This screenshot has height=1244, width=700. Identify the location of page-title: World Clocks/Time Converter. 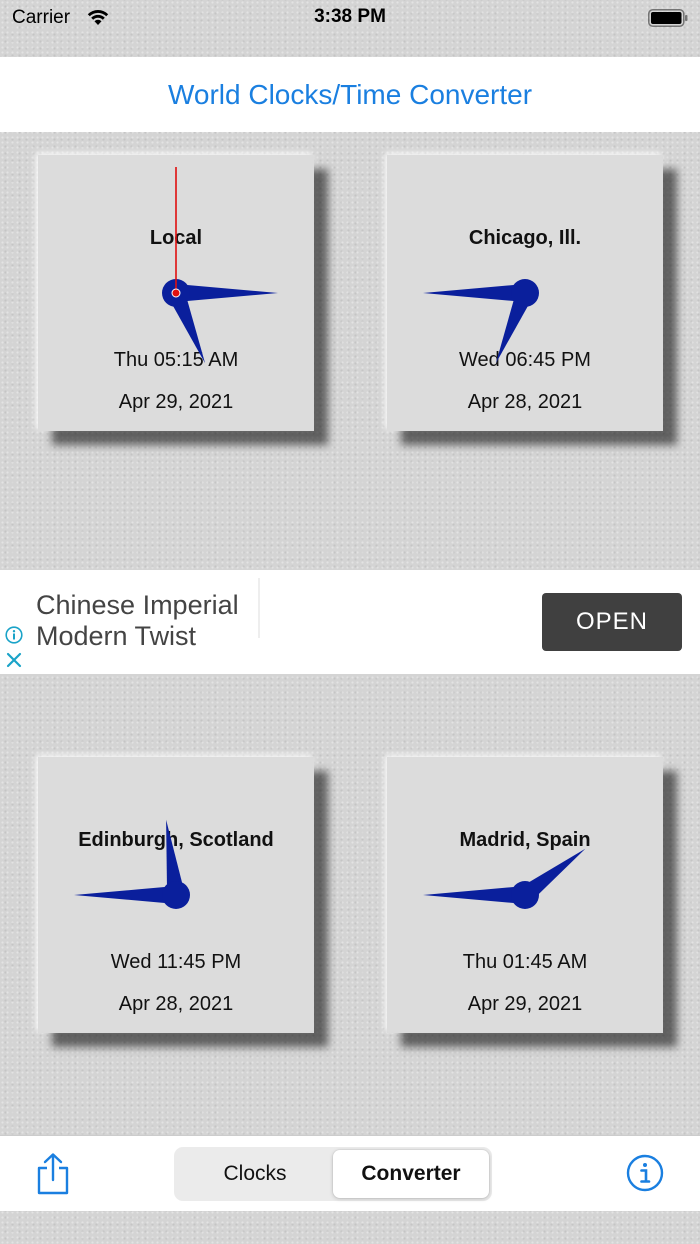
(350, 94).